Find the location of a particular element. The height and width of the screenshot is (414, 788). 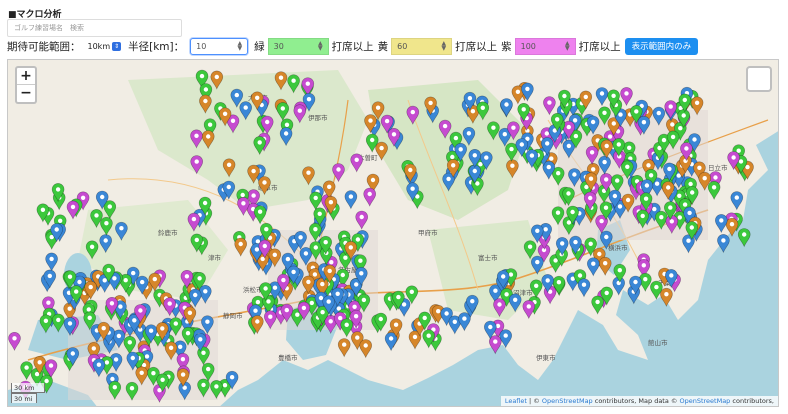

range-label: 期待可能範囲： is located at coordinates (44, 46).